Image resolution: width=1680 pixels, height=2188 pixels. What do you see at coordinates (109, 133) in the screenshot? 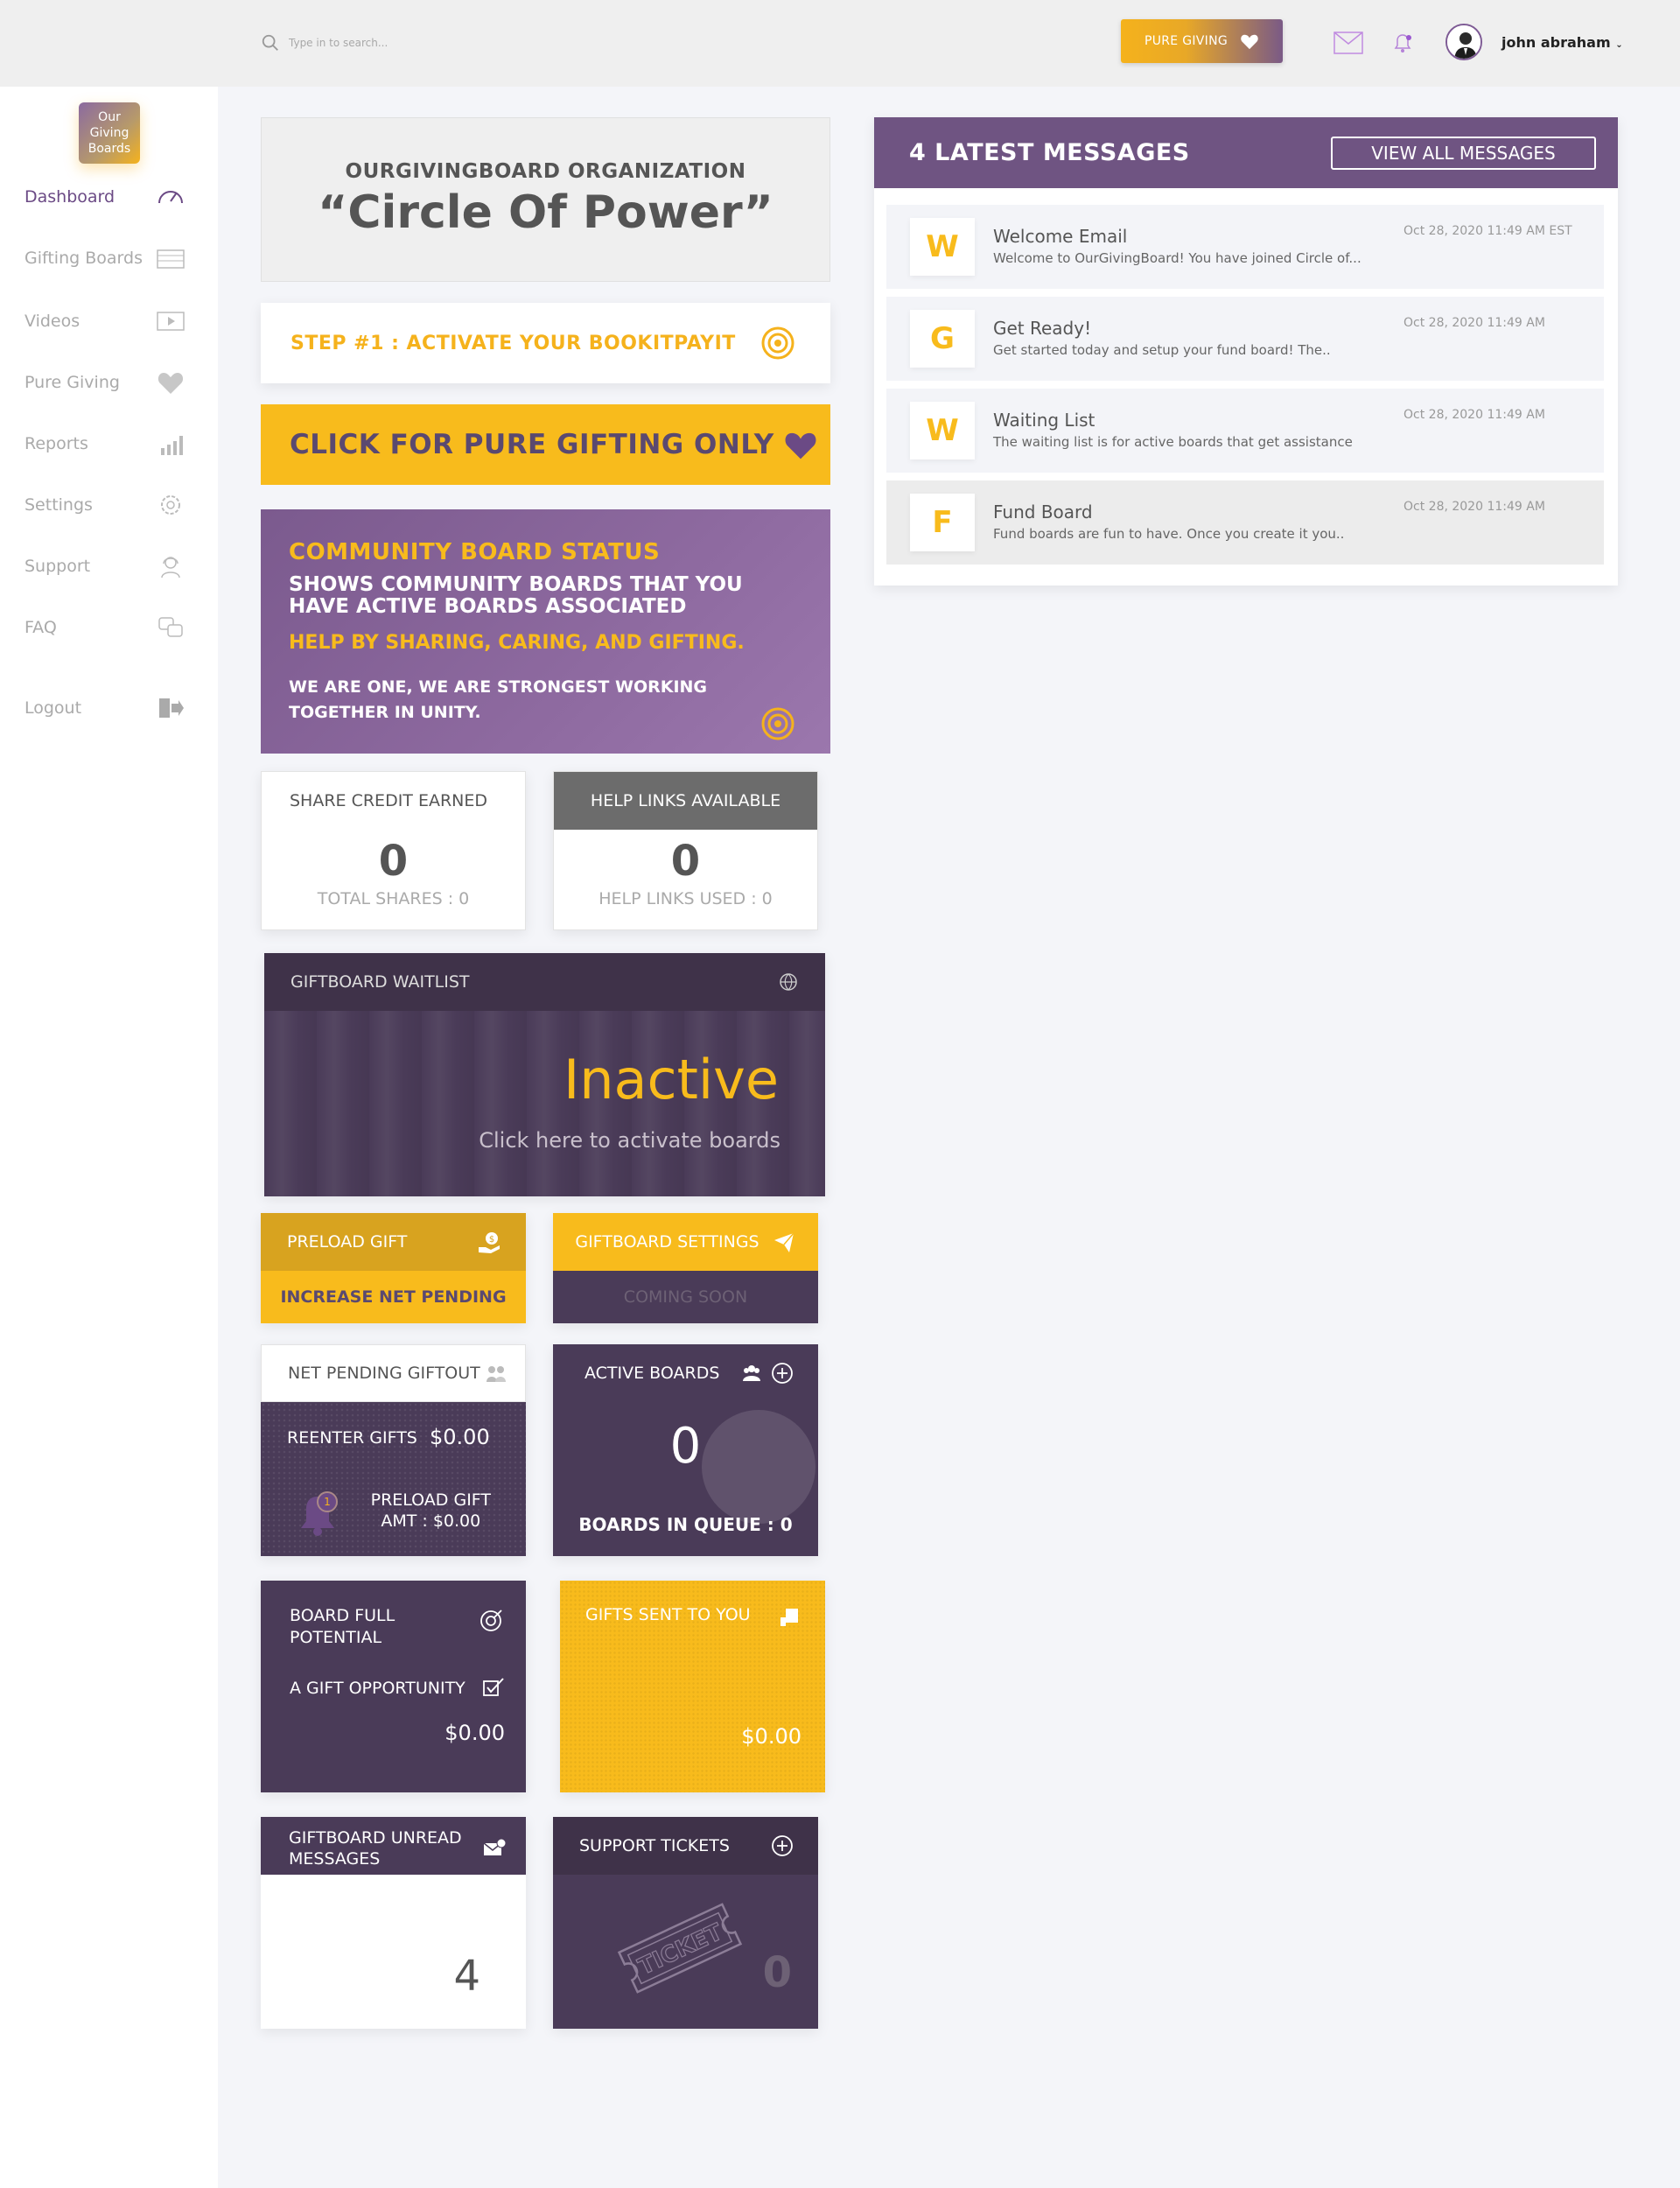
I see `logo: Our Giving Boards` at bounding box center [109, 133].